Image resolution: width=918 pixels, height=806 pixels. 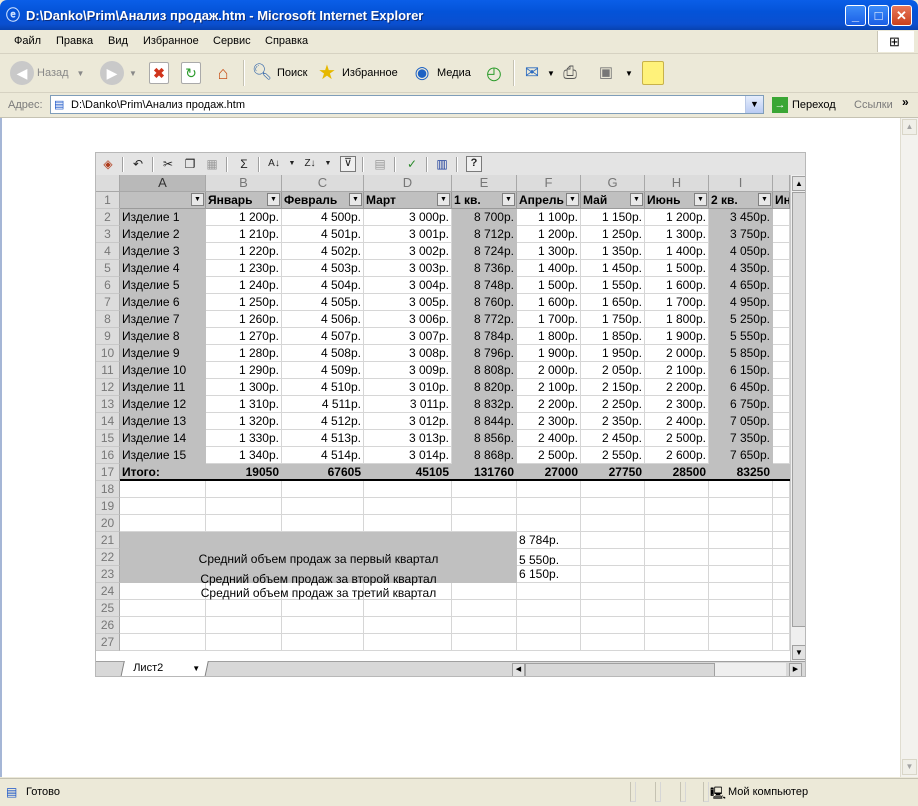 What do you see at coordinates (408, 387) in the screenshot?
I see `sales-cell: 3 010р.` at bounding box center [408, 387].